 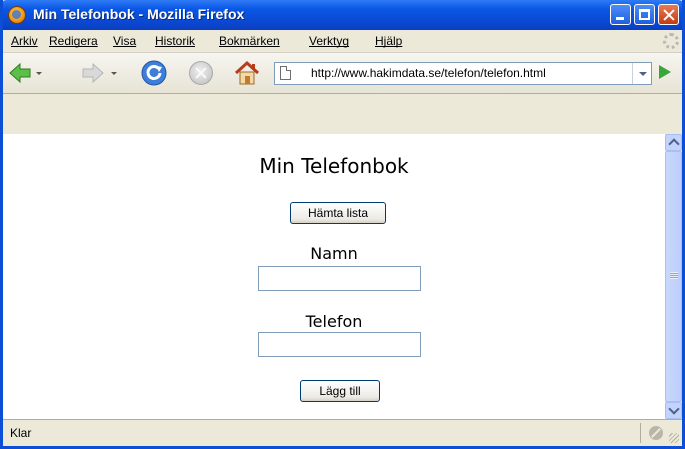 I want to click on back-history-chevron-down-icon, so click(x=39, y=73).